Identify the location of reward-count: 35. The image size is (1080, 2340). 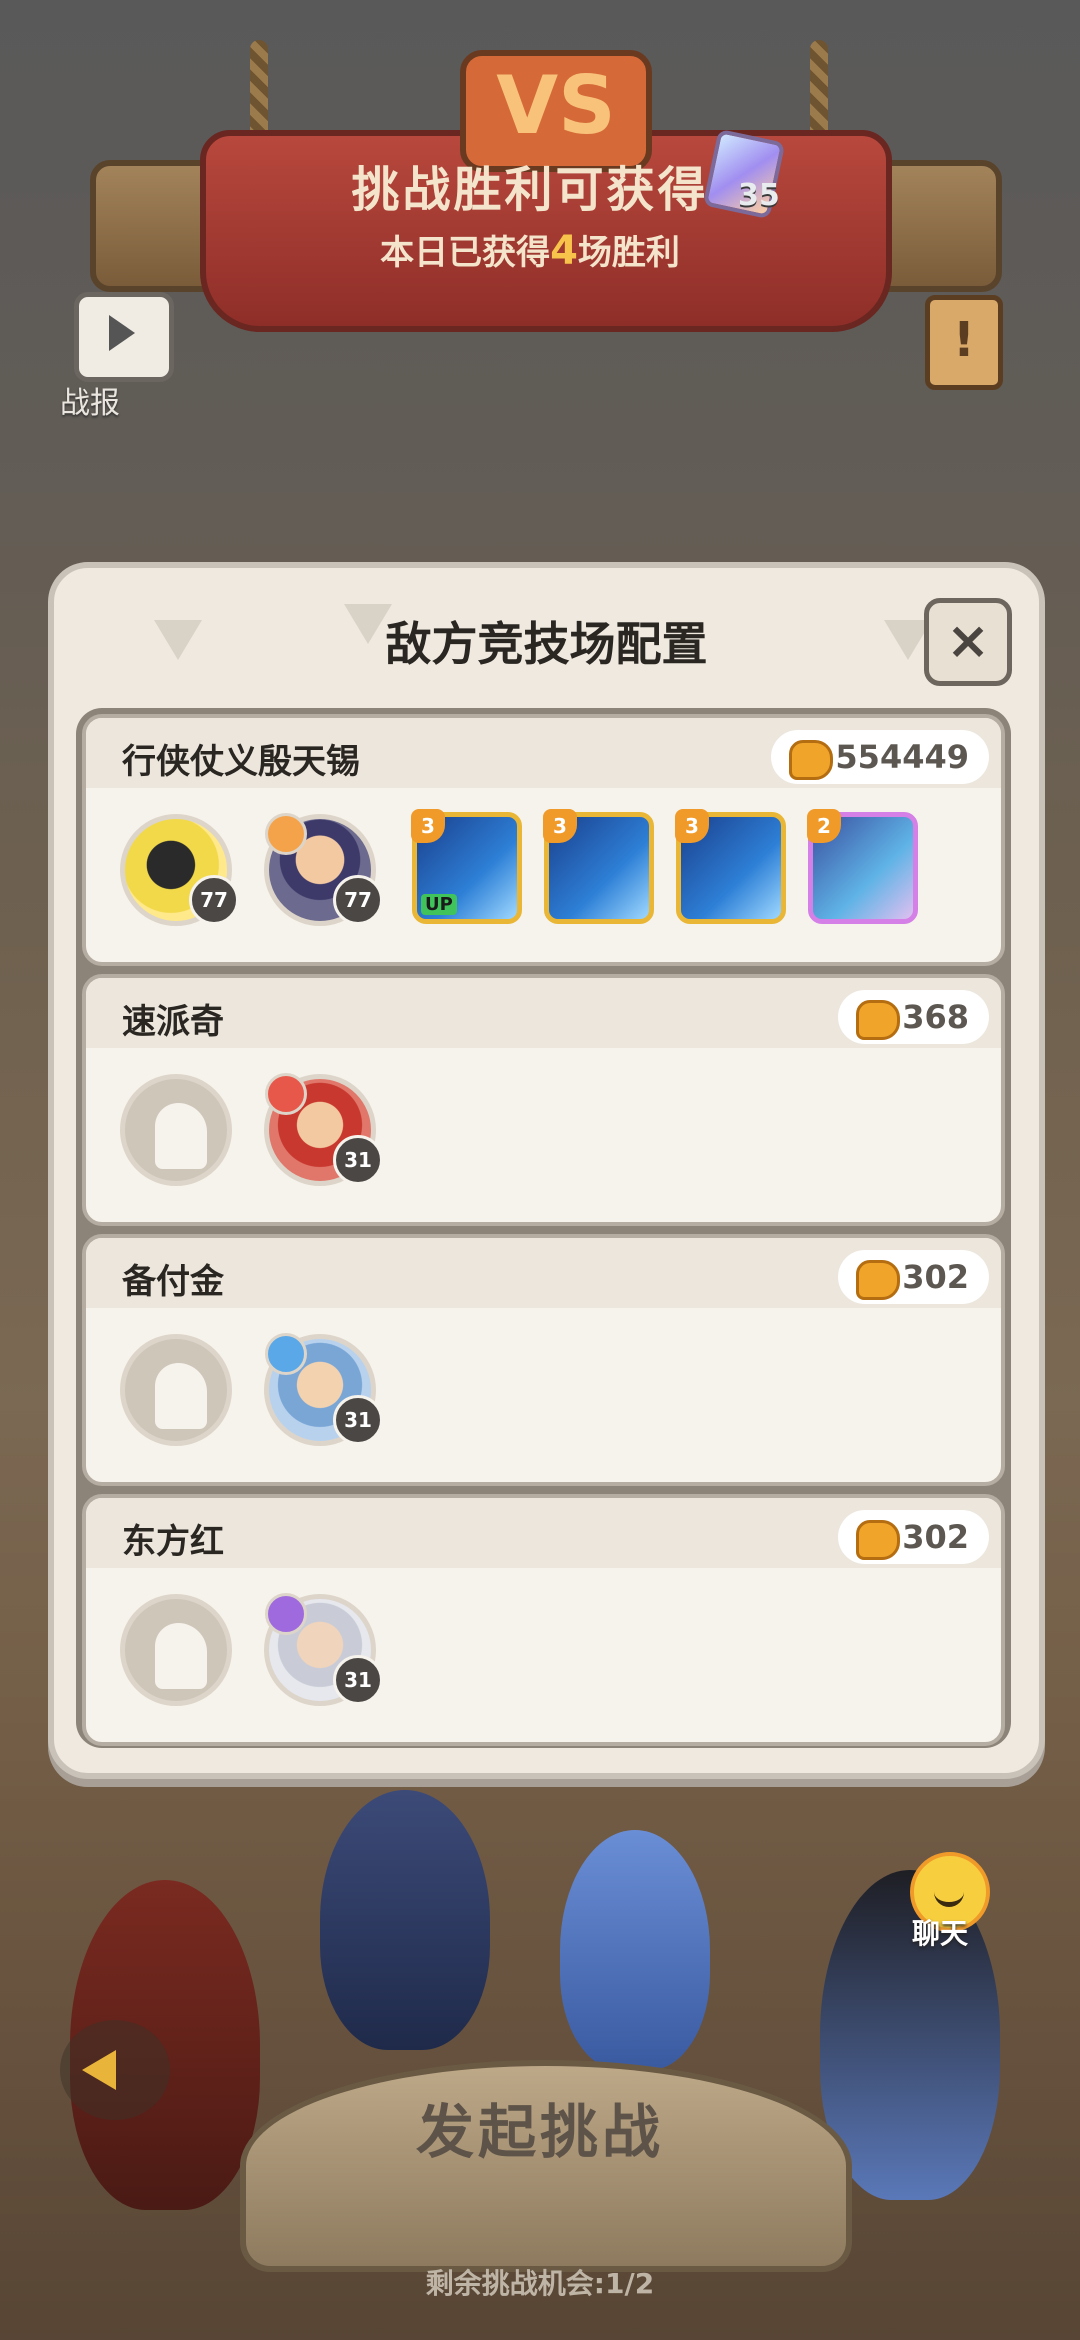
(759, 195).